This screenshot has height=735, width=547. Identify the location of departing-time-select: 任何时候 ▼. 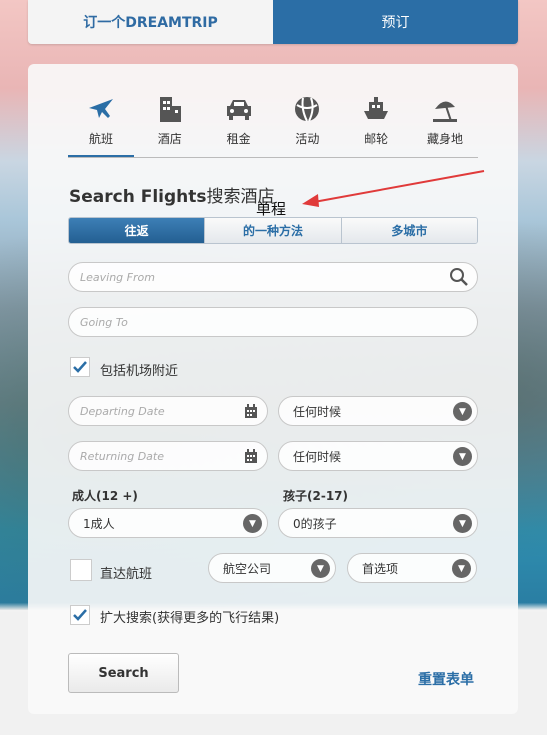
(378, 411).